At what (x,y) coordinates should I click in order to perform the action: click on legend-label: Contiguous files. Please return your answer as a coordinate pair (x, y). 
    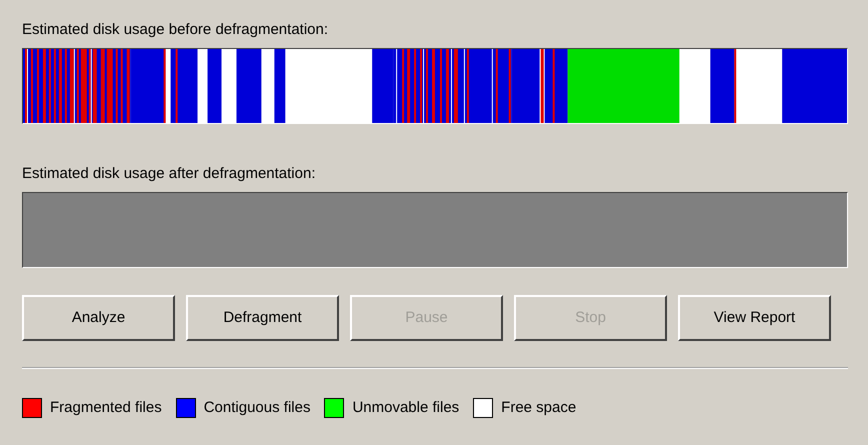
    Looking at the image, I should click on (257, 408).